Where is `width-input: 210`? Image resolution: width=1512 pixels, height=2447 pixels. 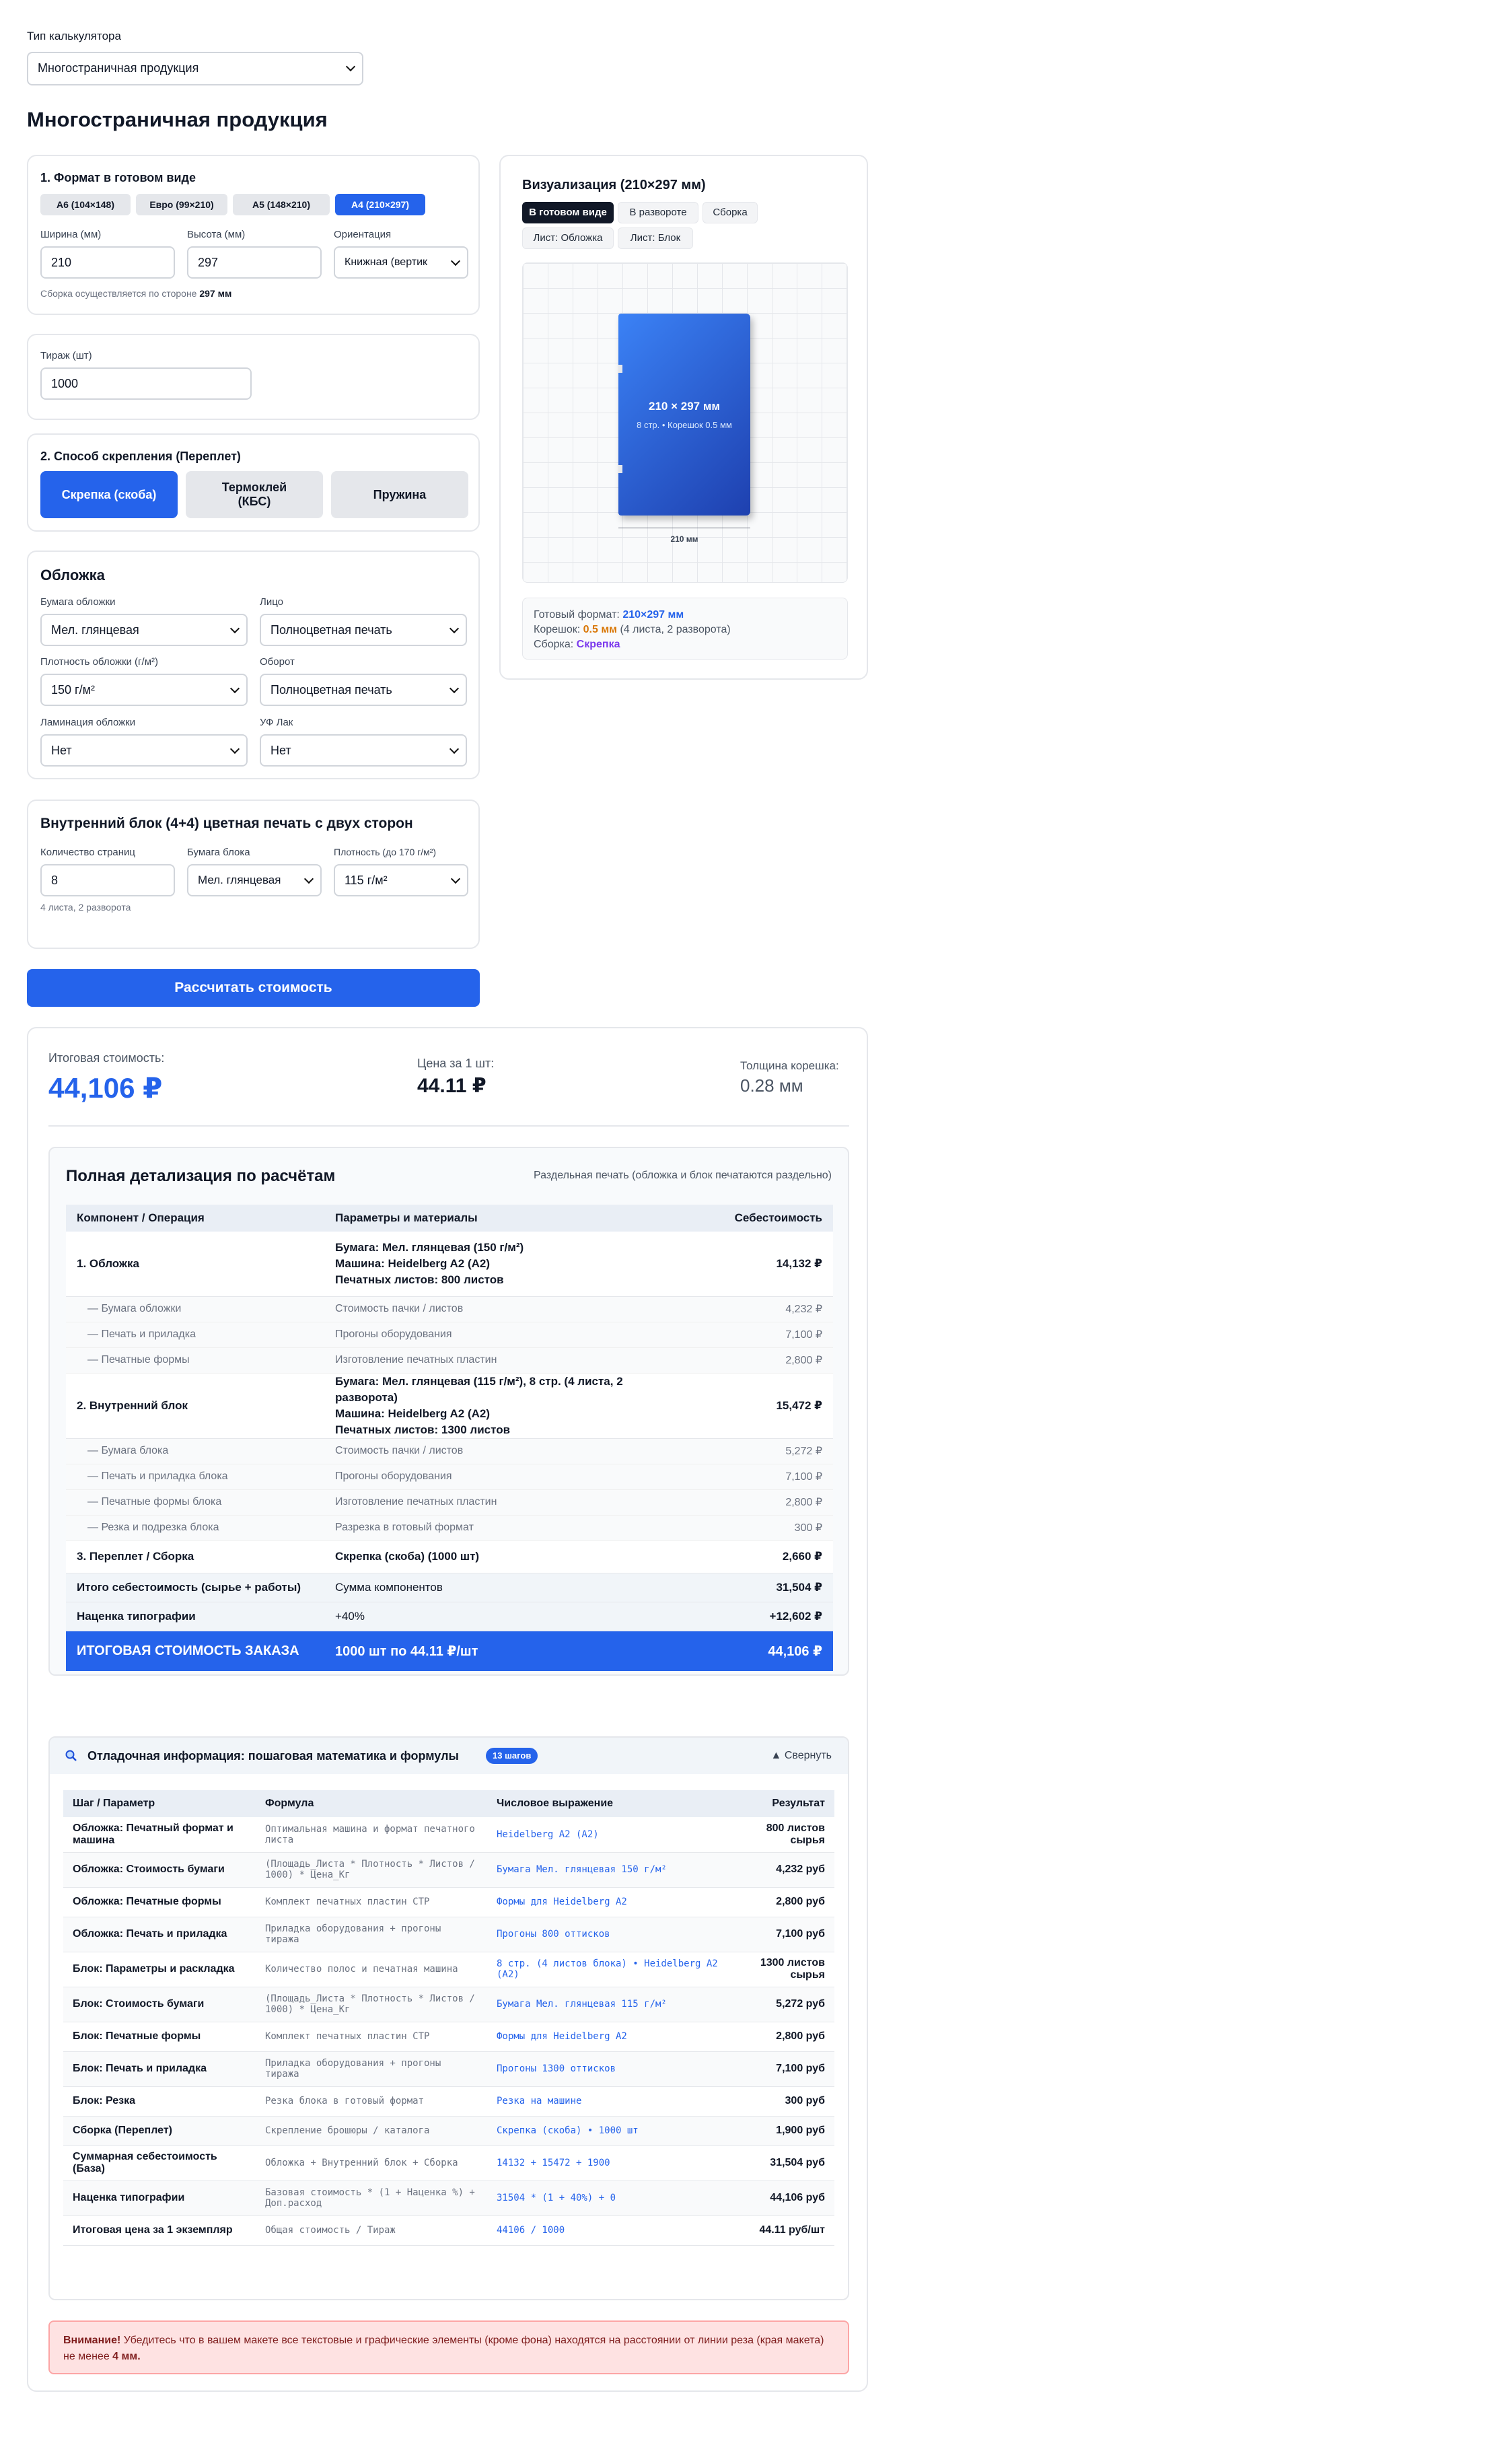 width-input: 210 is located at coordinates (107, 262).